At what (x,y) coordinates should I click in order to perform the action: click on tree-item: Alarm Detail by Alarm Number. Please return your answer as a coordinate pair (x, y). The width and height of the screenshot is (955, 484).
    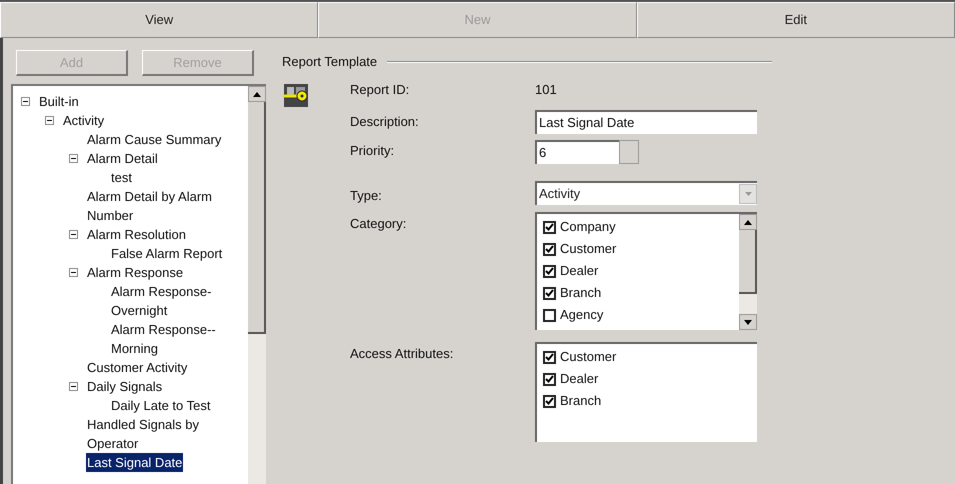
    Looking at the image, I should click on (164, 206).